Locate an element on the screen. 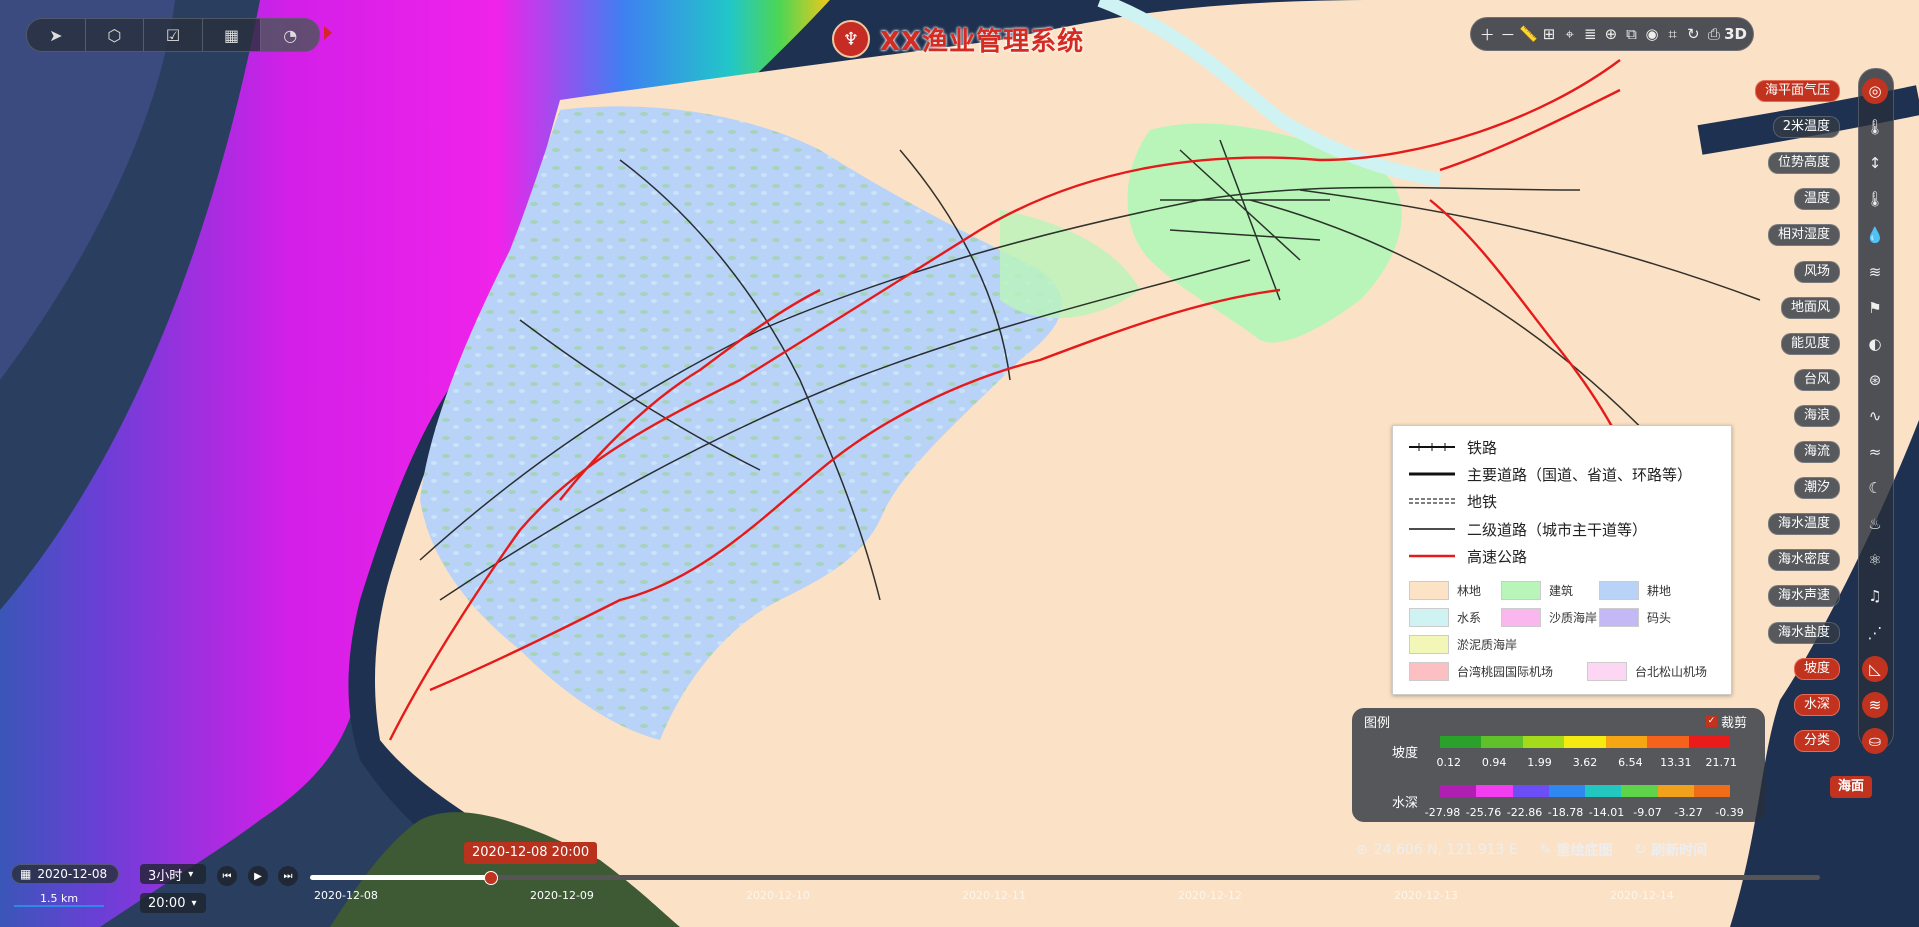  layer-label: 海流 is located at coordinates (1816, 452).